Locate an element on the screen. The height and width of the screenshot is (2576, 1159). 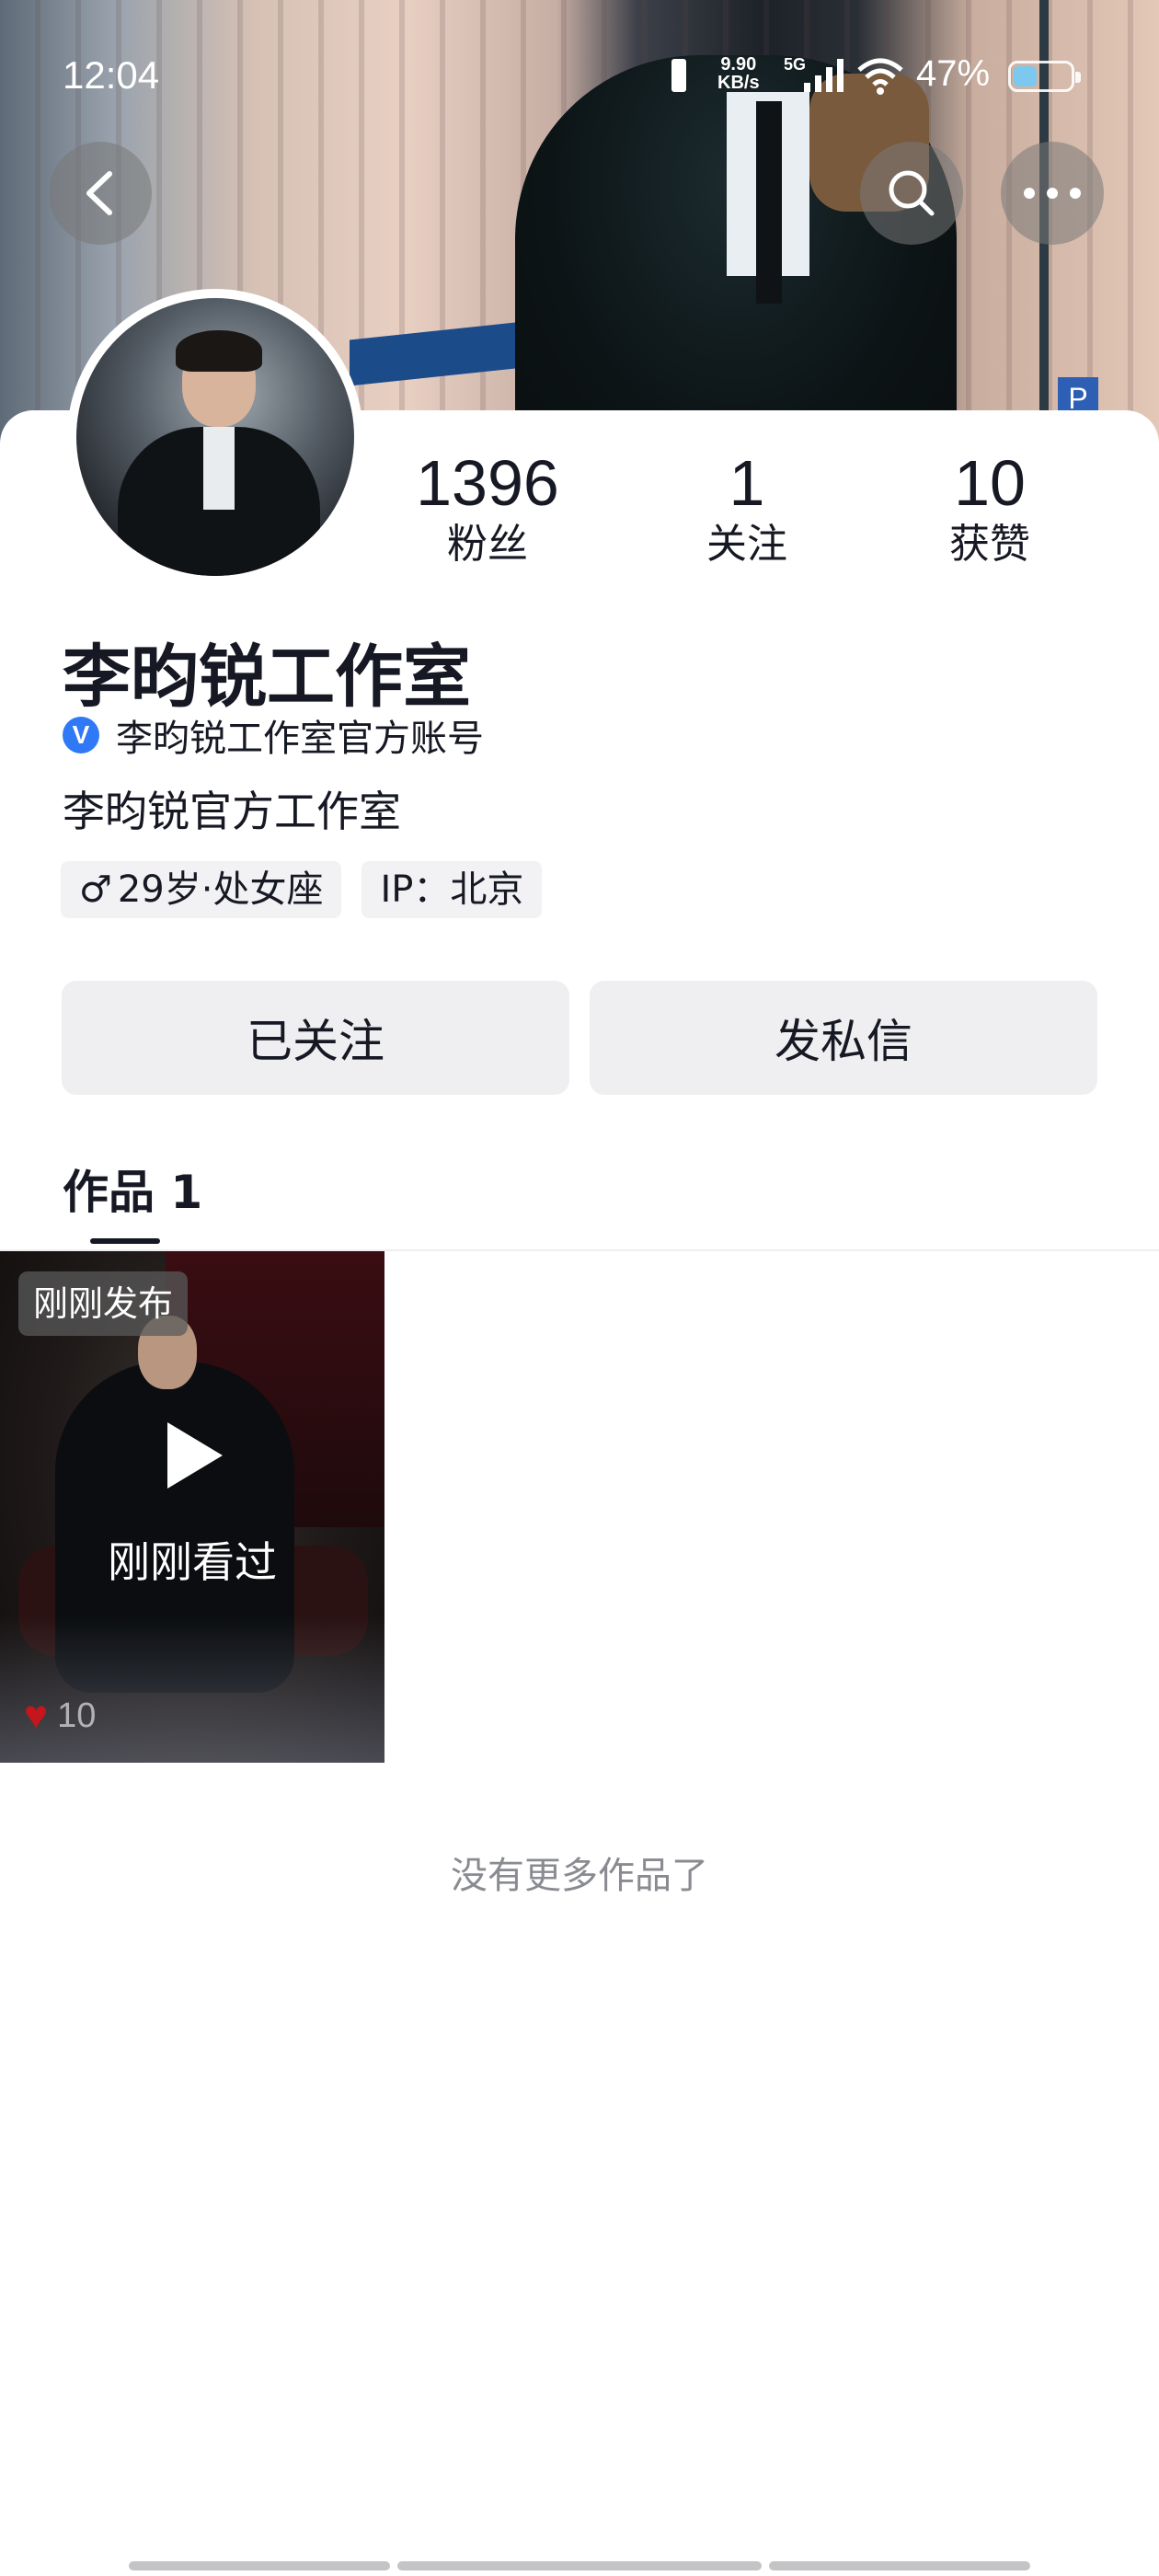
stat-followers: 1396 粉丝 is located at coordinates (488, 508).